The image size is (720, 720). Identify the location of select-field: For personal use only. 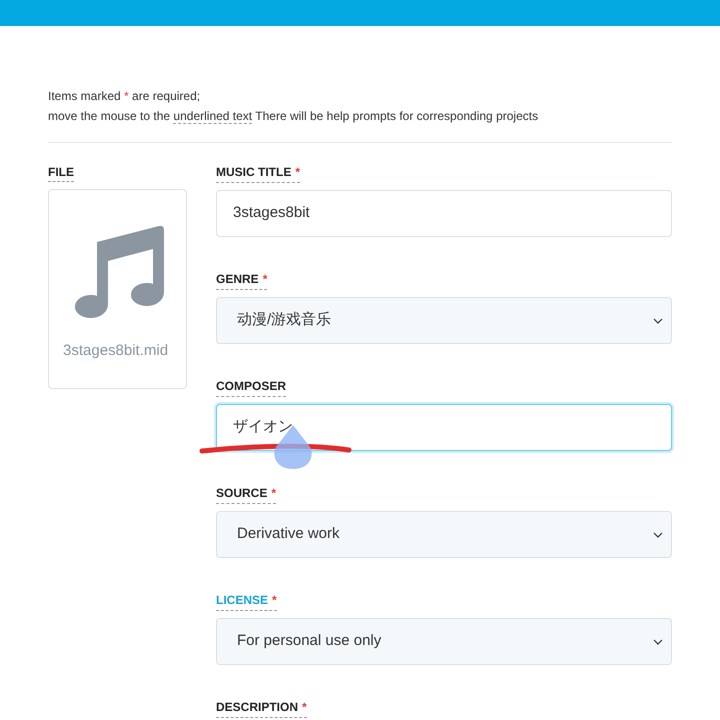
(444, 641).